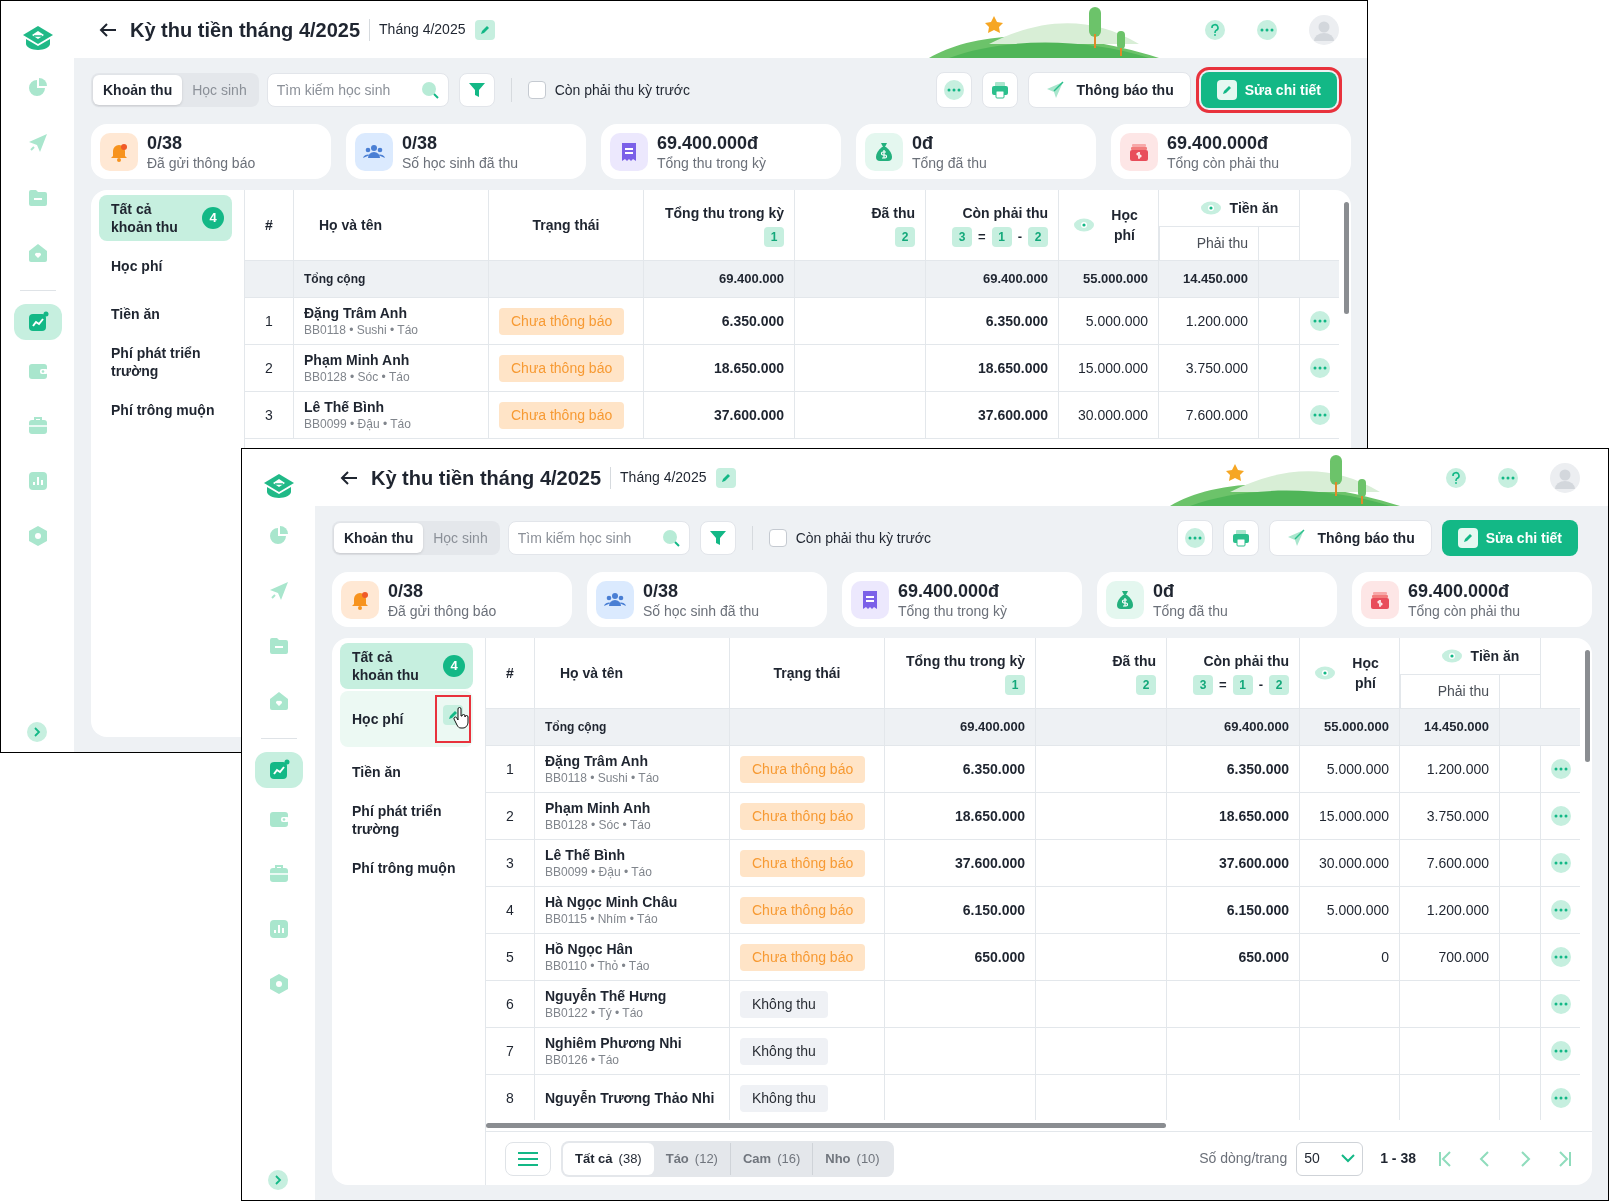  Describe the element at coordinates (1223, 162) in the screenshot. I see `stat-label: Tổng còn phải thu` at that location.